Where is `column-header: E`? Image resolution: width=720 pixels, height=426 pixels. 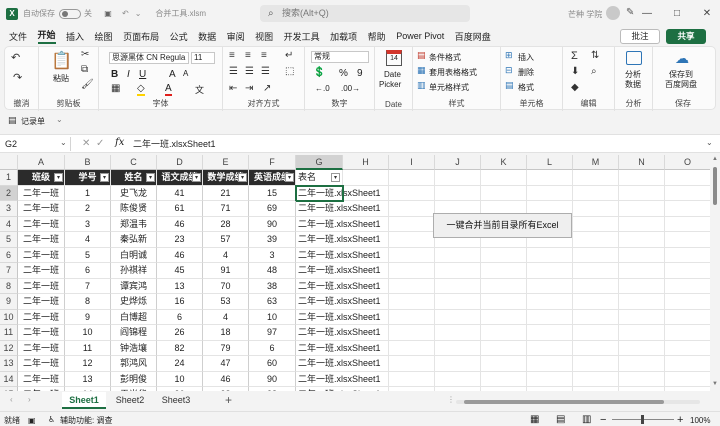 column-header: E is located at coordinates (226, 162).